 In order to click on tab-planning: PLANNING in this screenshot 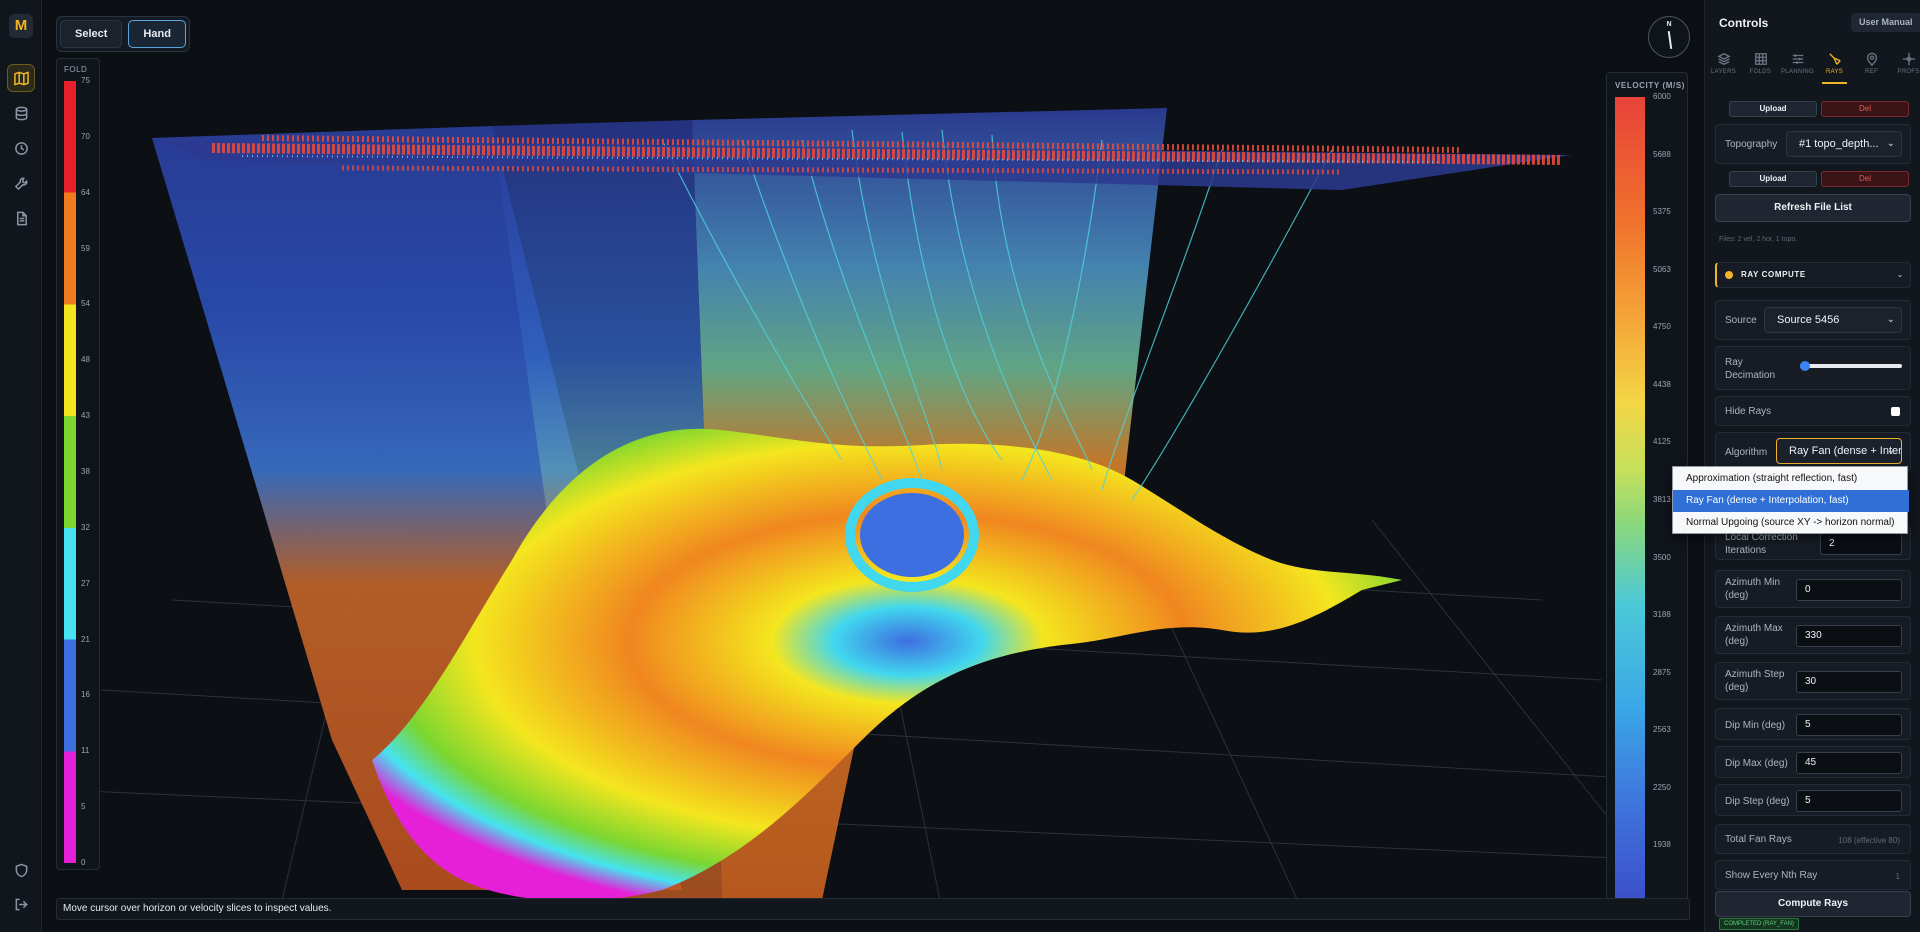, I will do `click(1797, 64)`.